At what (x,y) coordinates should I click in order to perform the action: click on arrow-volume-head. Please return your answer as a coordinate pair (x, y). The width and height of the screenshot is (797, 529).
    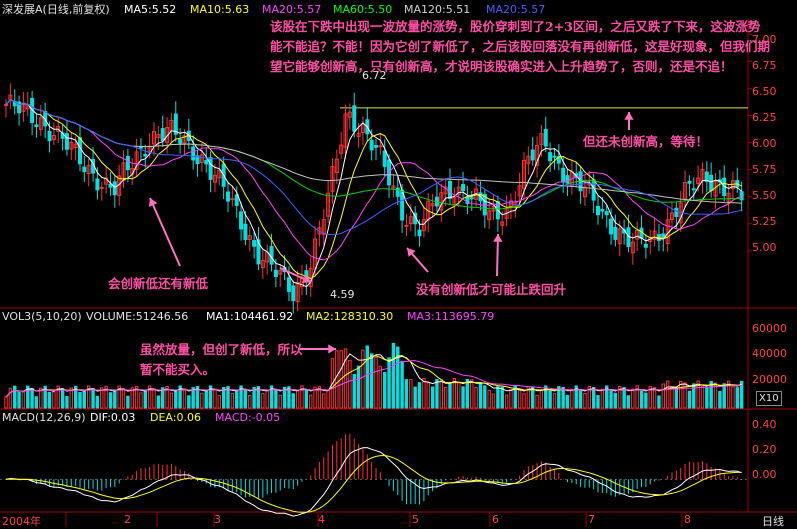
    Looking at the image, I should click on (332, 349).